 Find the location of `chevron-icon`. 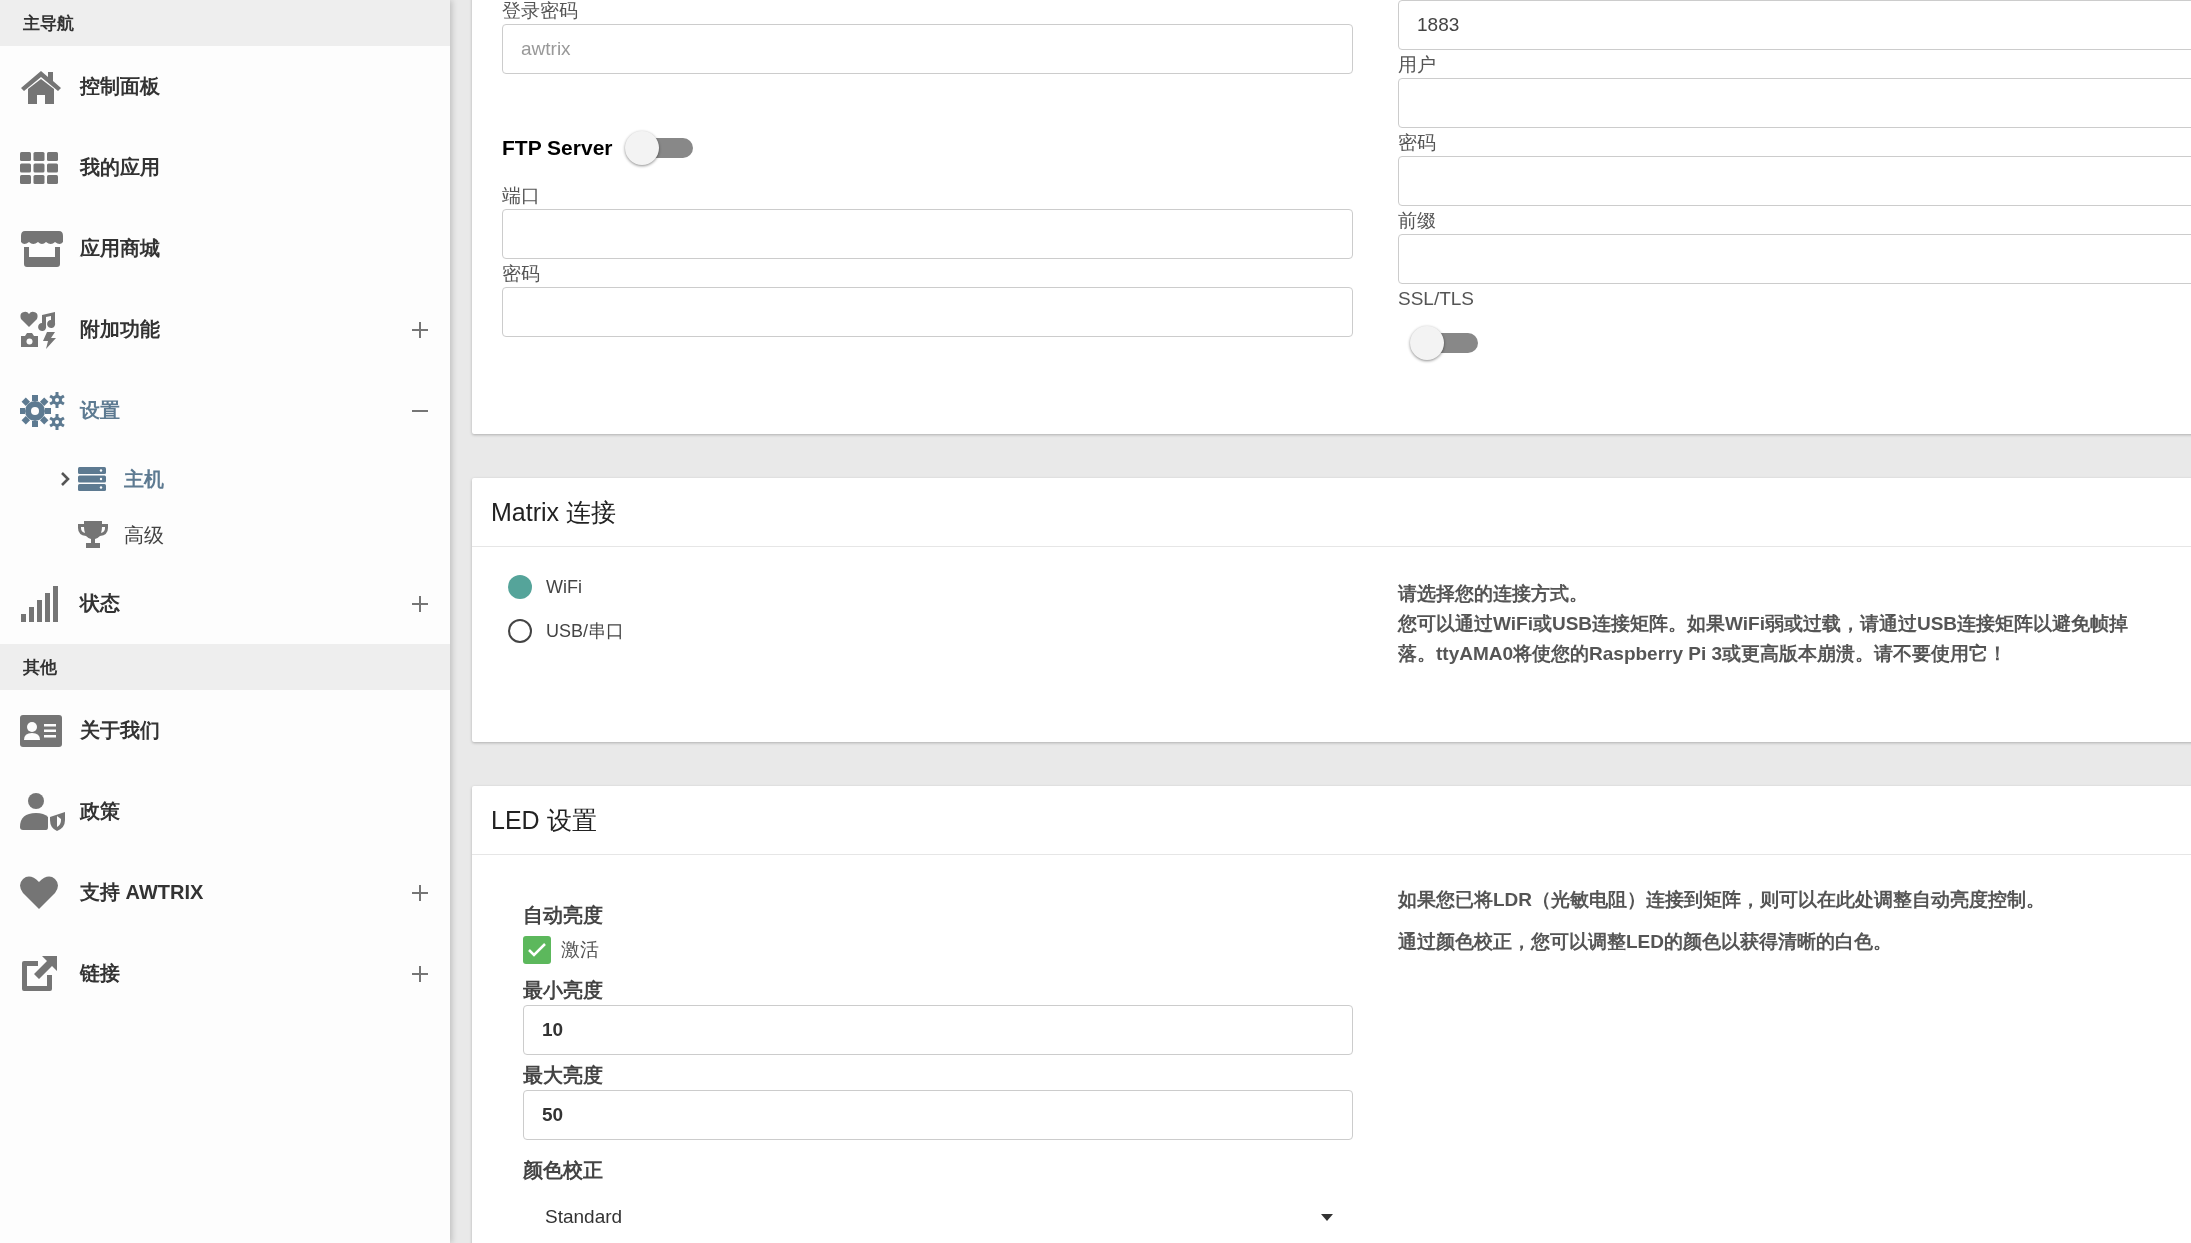

chevron-icon is located at coordinates (65, 479).